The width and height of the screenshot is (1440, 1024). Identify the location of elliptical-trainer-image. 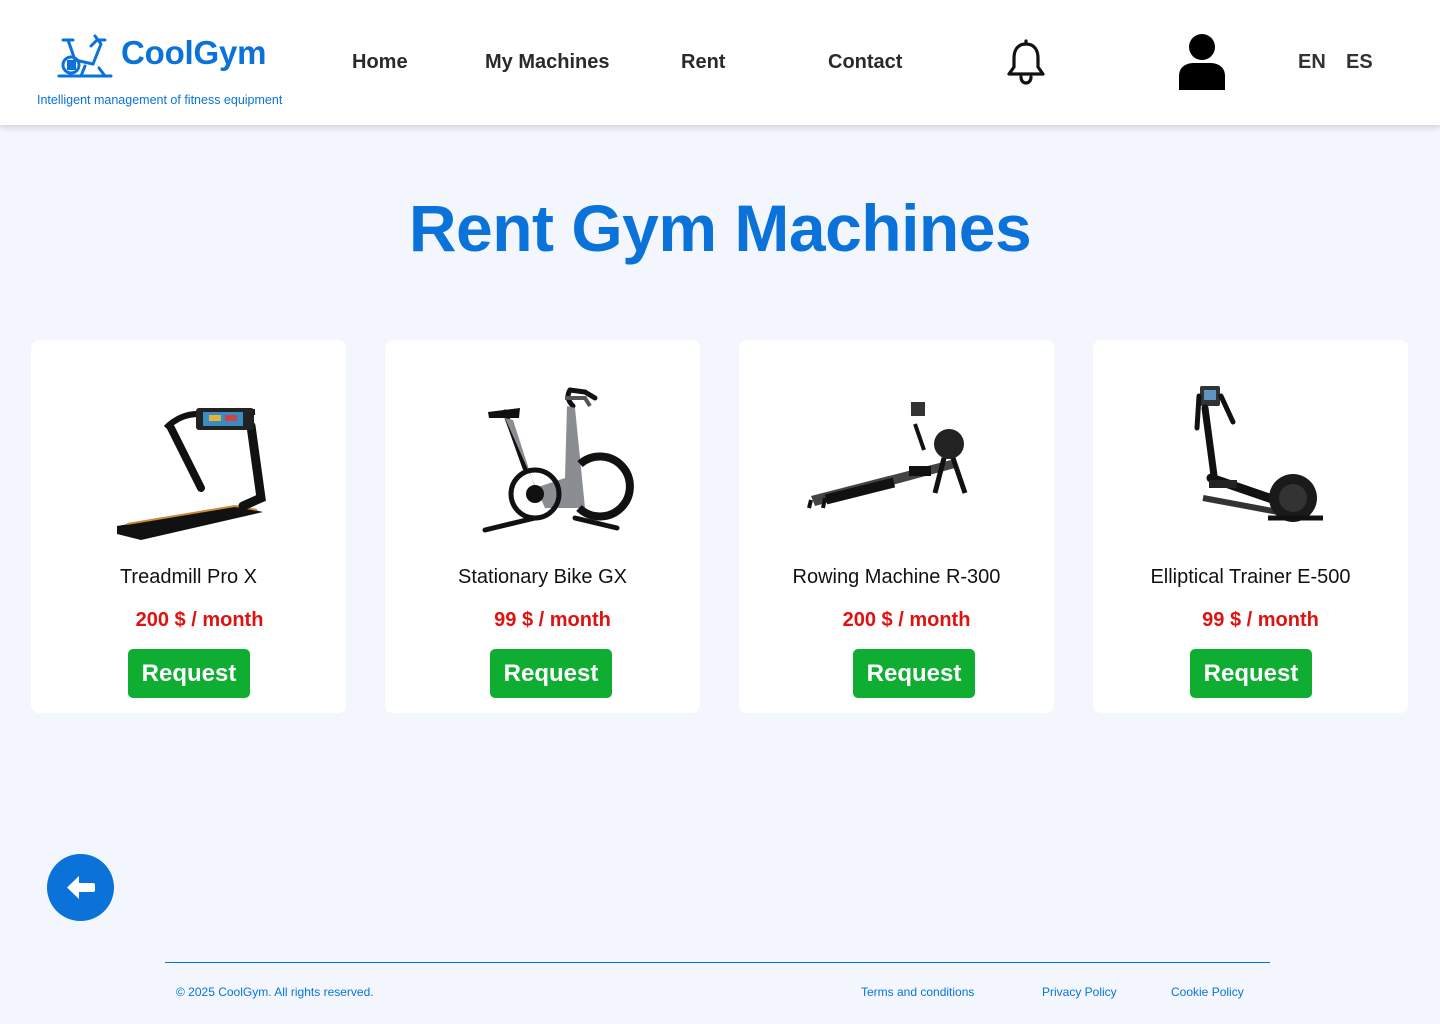
(1258, 454).